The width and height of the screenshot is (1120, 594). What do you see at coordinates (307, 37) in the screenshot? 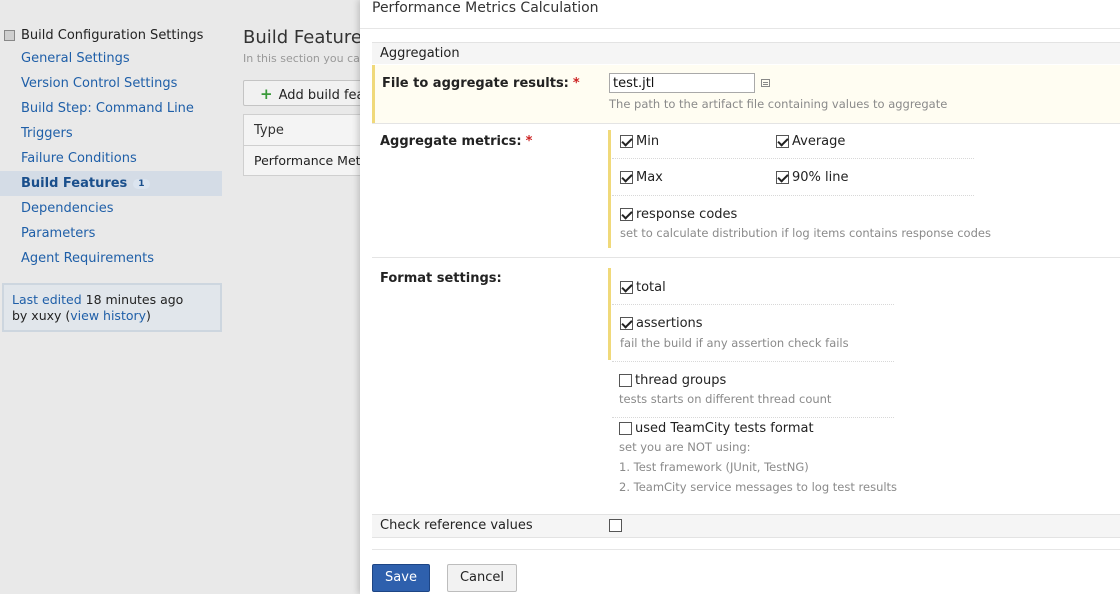
I see `page-title: Build Features` at bounding box center [307, 37].